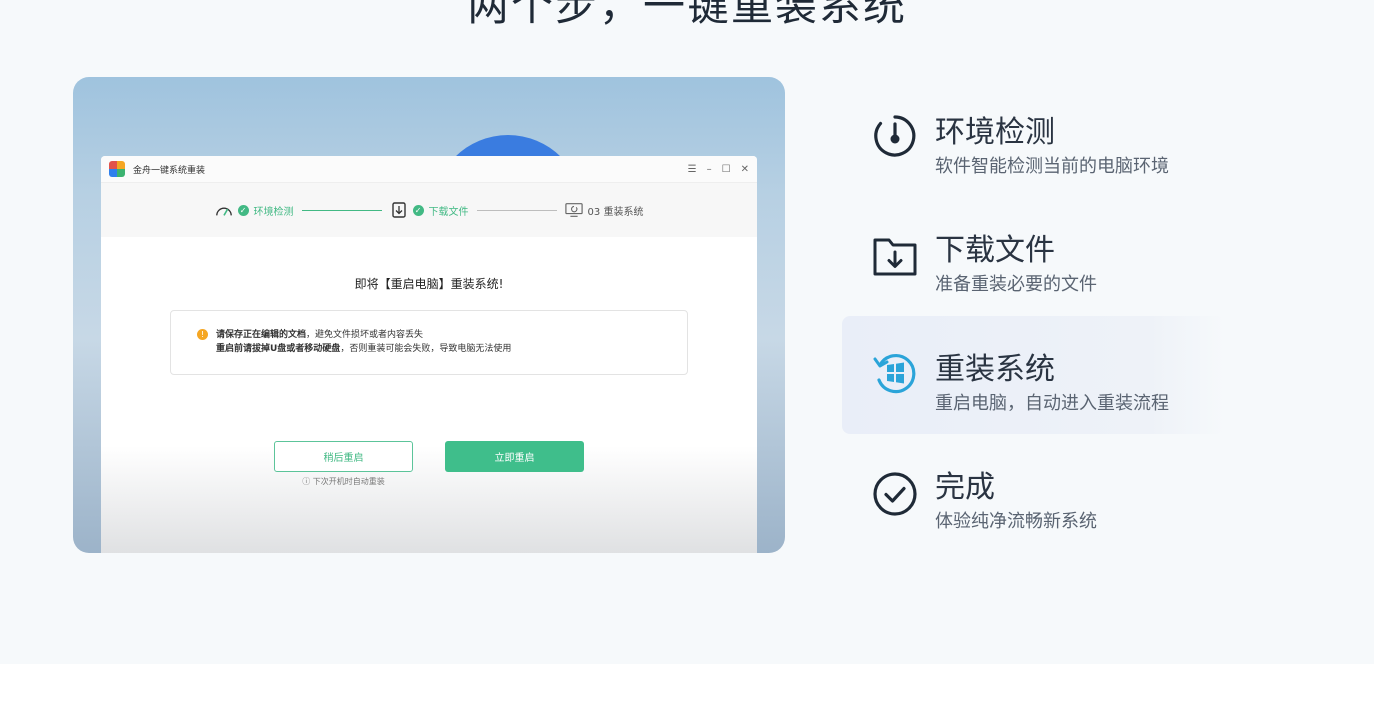 The height and width of the screenshot is (725, 1374). I want to click on auto-reinstall-hint: ⓘ 下次开机时自动重装, so click(343, 481).